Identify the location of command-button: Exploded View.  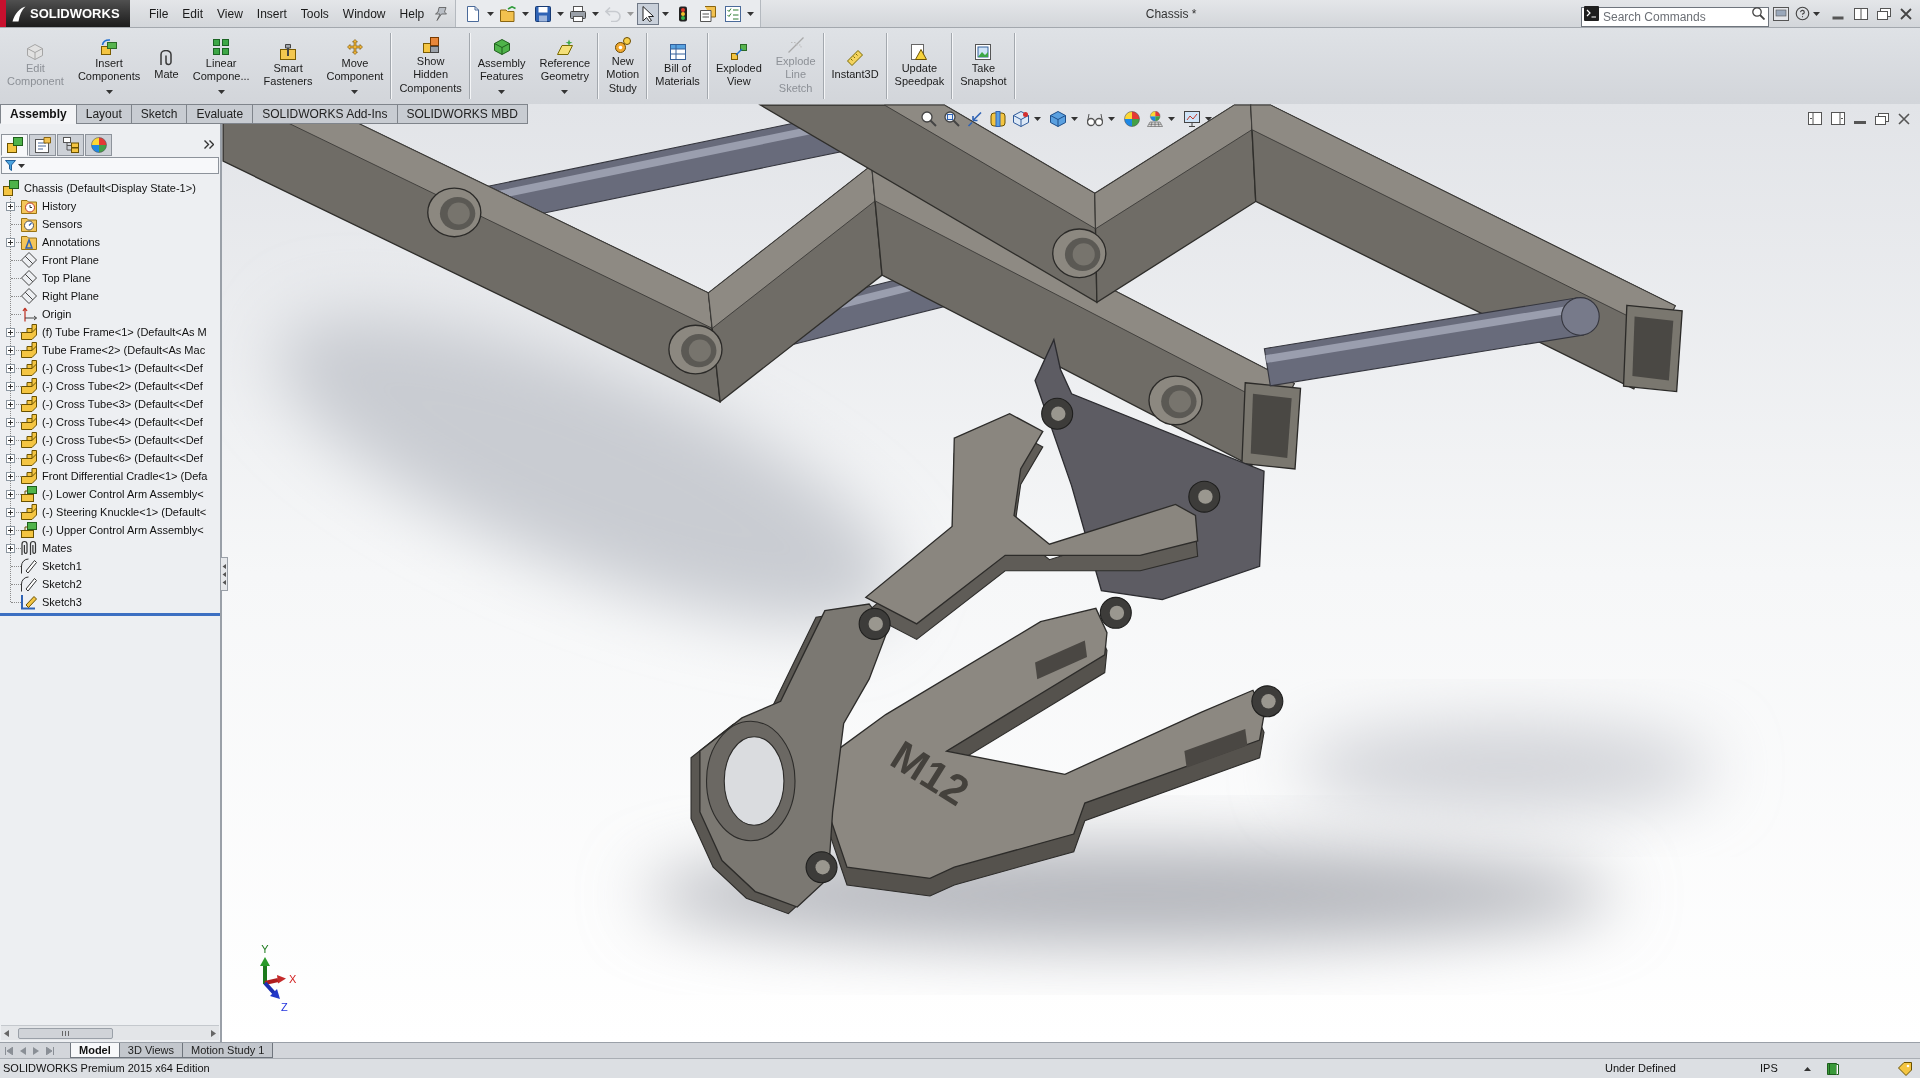
(738, 66).